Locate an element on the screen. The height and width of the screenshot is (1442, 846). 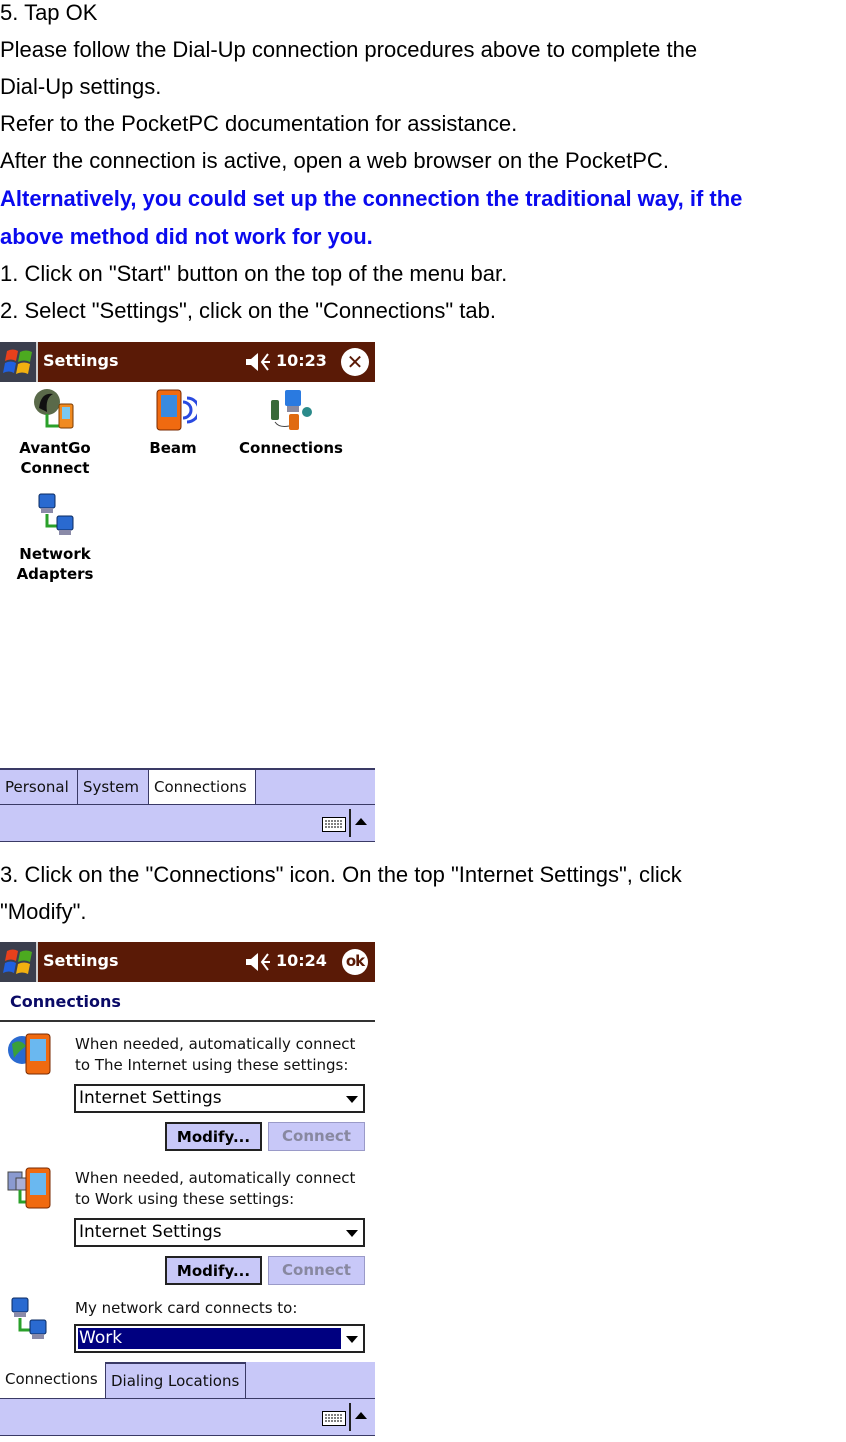
connect-internet-button: Connect is located at coordinates (316, 1136).